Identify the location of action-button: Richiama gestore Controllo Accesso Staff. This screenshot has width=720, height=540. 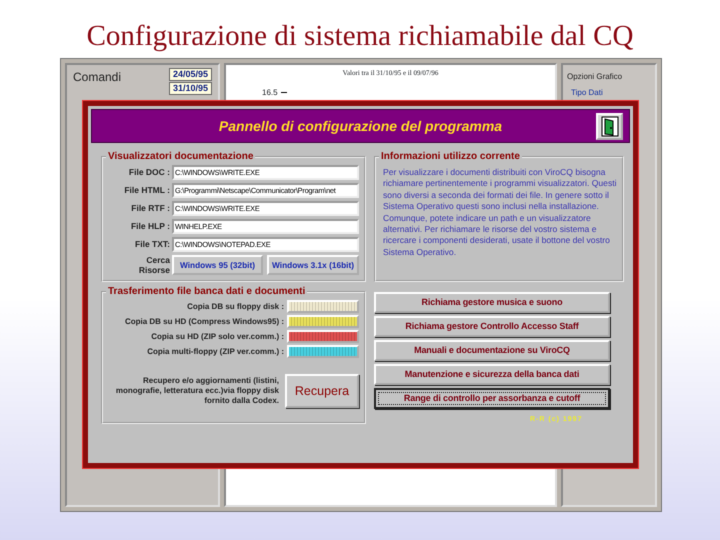
(492, 326).